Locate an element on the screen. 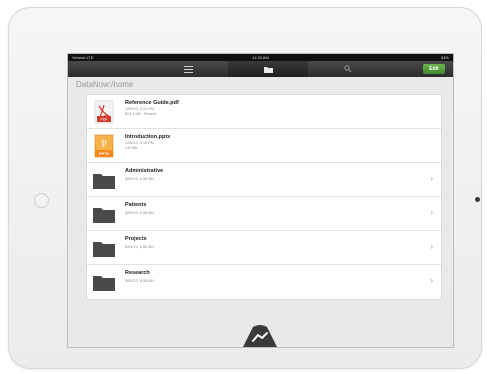  home-button is located at coordinates (41, 200).